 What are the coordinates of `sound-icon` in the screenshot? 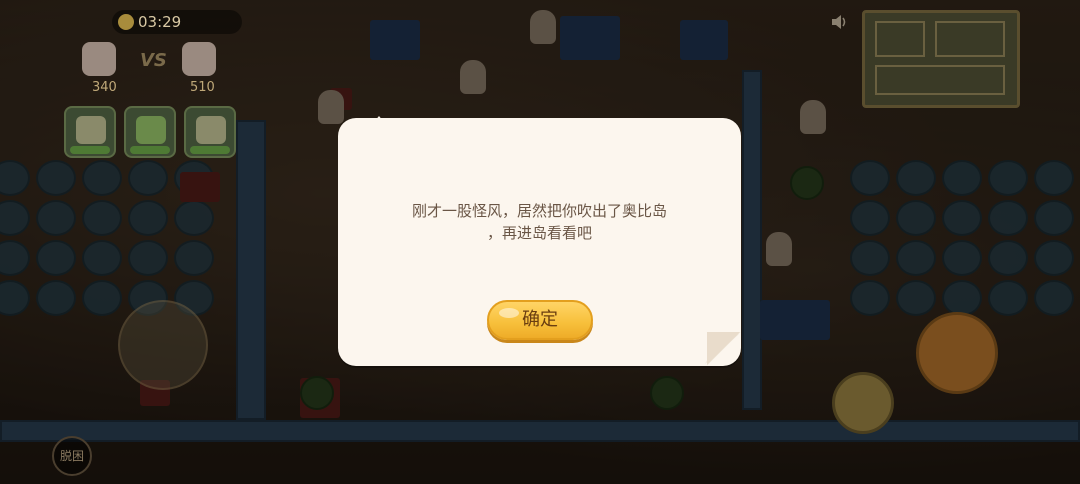 It's located at (839, 22).